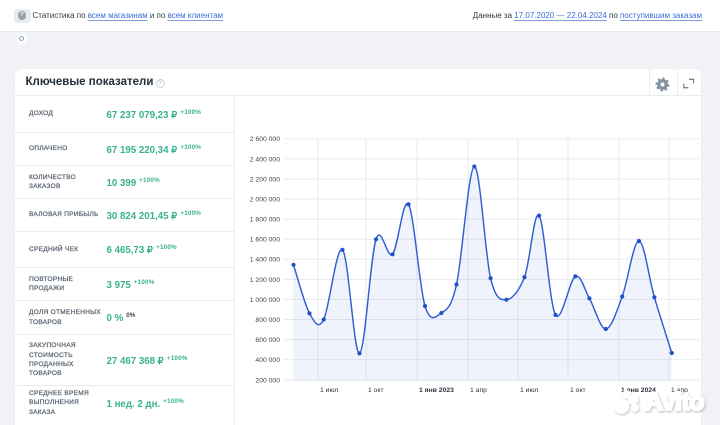 The image size is (720, 425). I want to click on svg-text: 200 000, so click(267, 381).